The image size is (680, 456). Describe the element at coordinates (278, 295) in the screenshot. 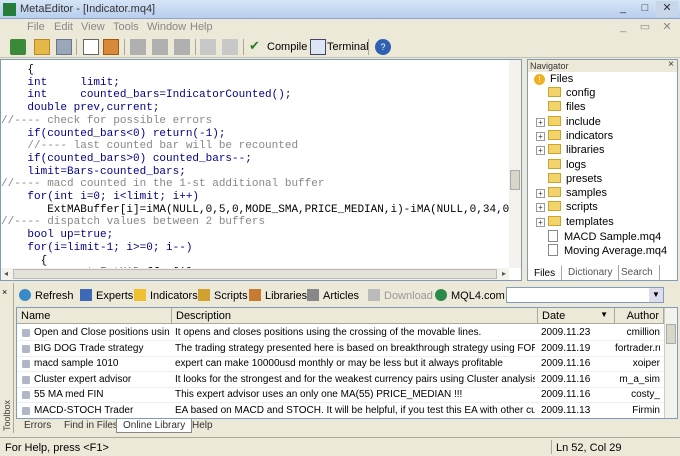

I see `libraries-button: Libraries` at that location.